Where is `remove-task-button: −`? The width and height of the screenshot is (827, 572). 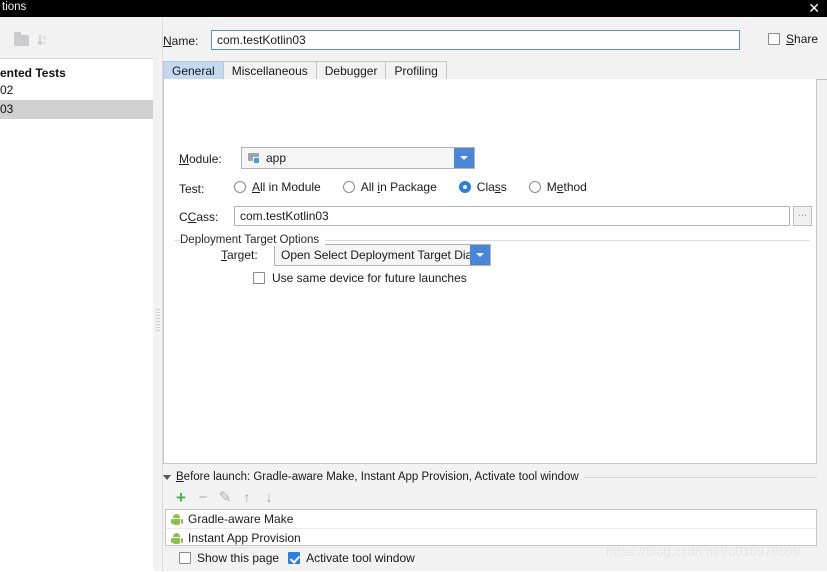
remove-task-button: − is located at coordinates (203, 497).